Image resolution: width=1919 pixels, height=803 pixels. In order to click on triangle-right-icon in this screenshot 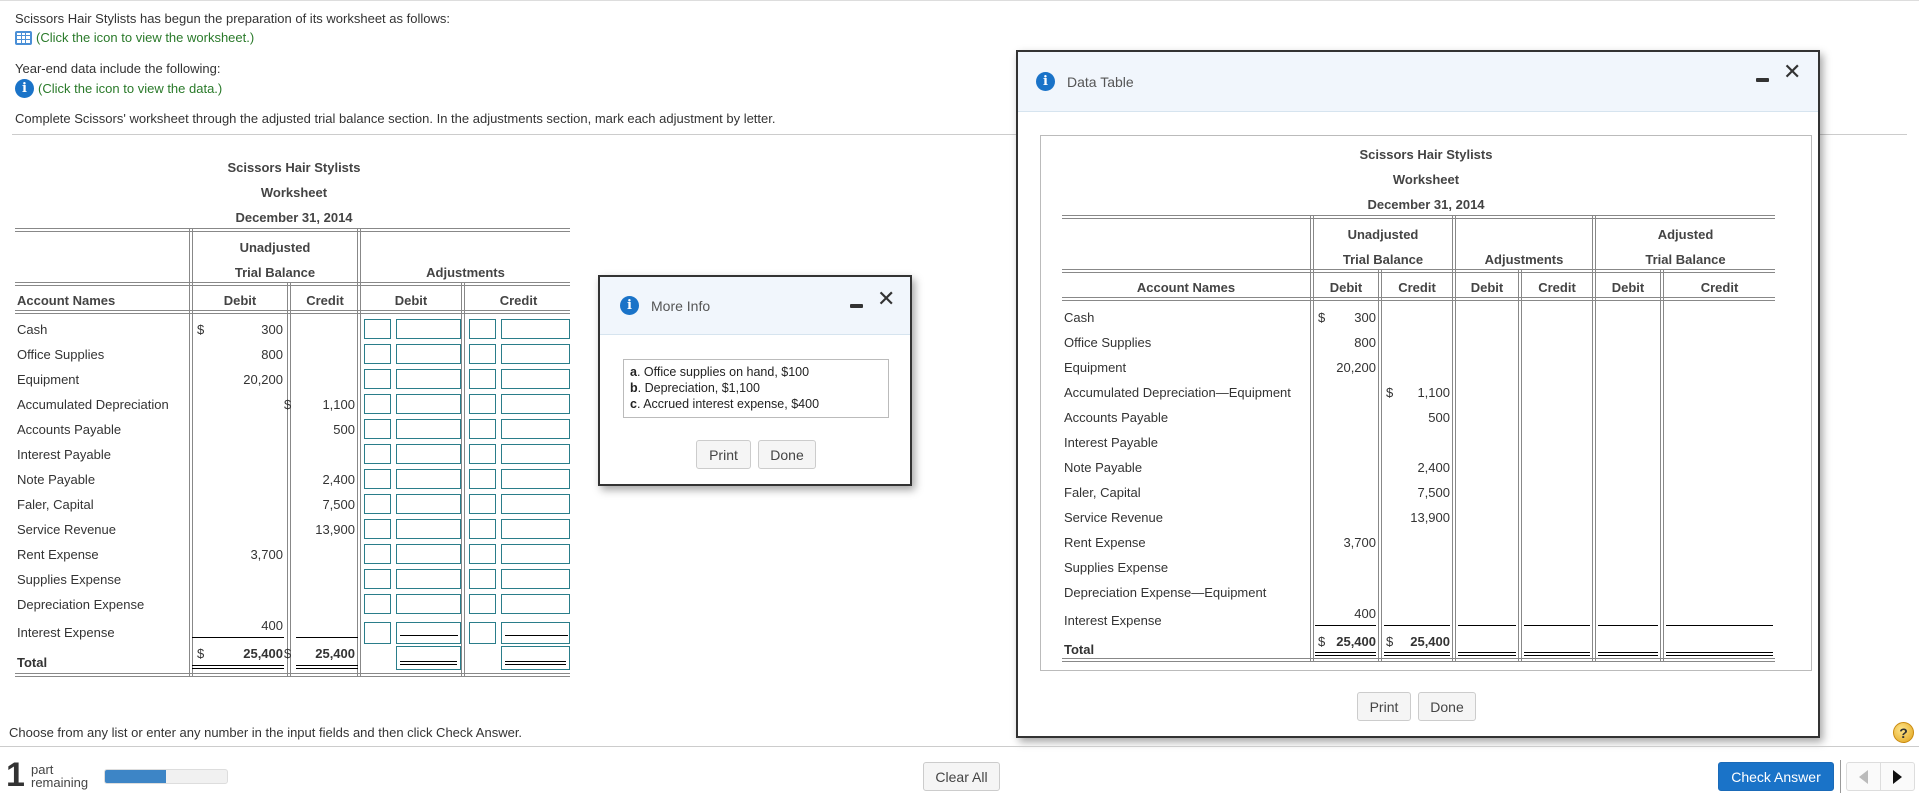, I will do `click(1897, 776)`.